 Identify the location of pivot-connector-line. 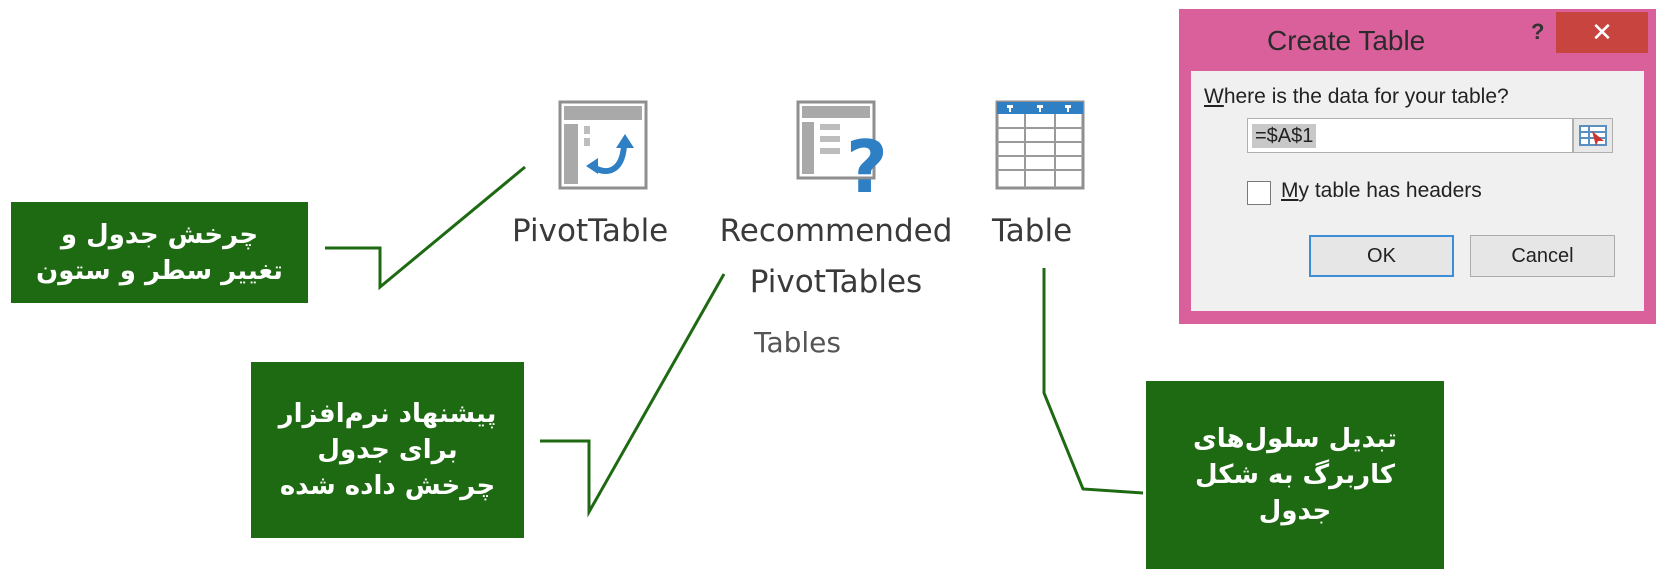
(425, 228).